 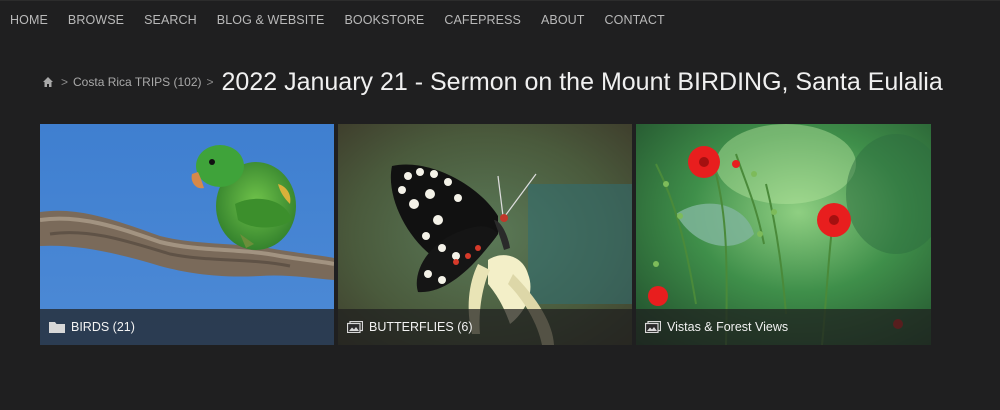 What do you see at coordinates (635, 20) in the screenshot?
I see `nav-contact: CONTACT` at bounding box center [635, 20].